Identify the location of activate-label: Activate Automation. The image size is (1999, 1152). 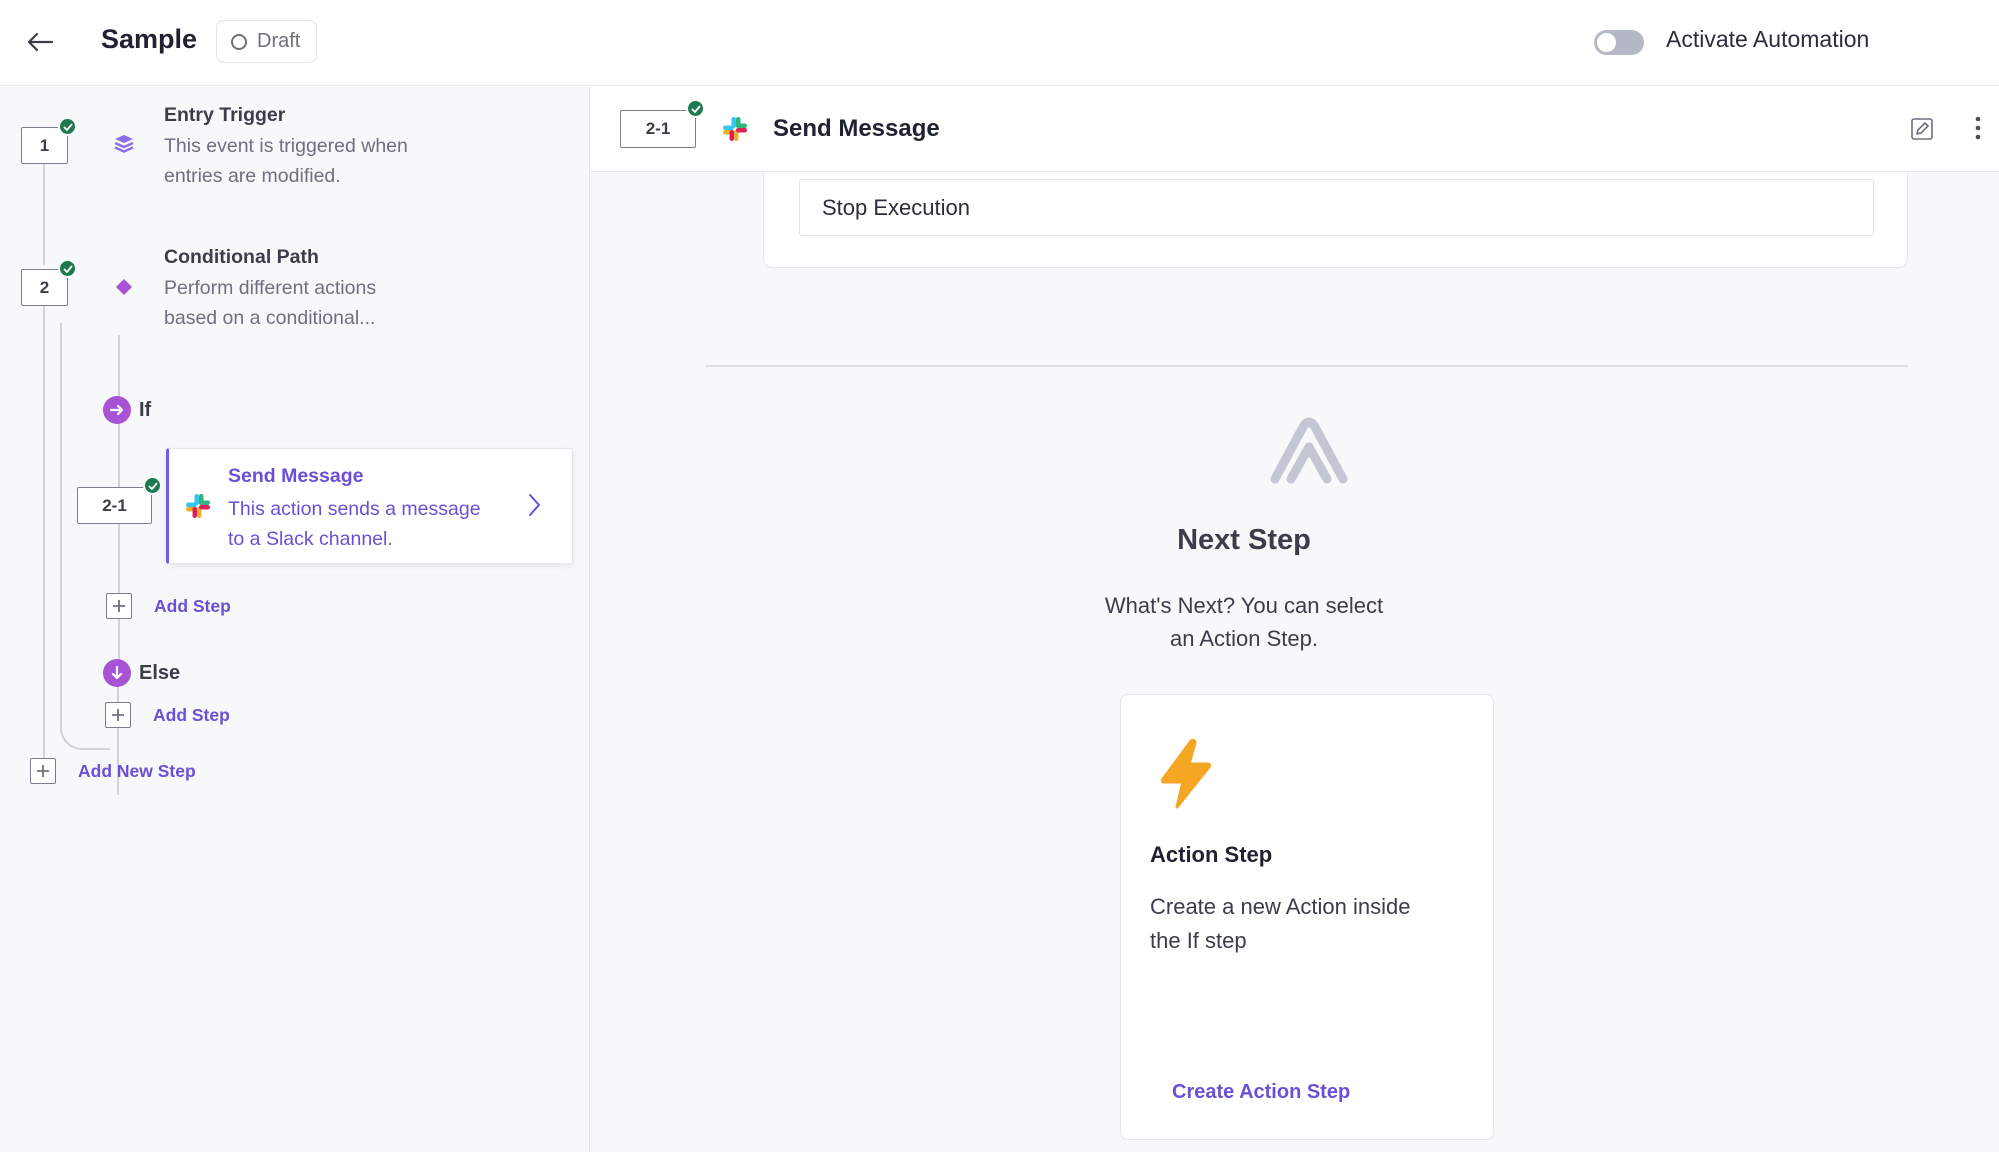
(1768, 39).